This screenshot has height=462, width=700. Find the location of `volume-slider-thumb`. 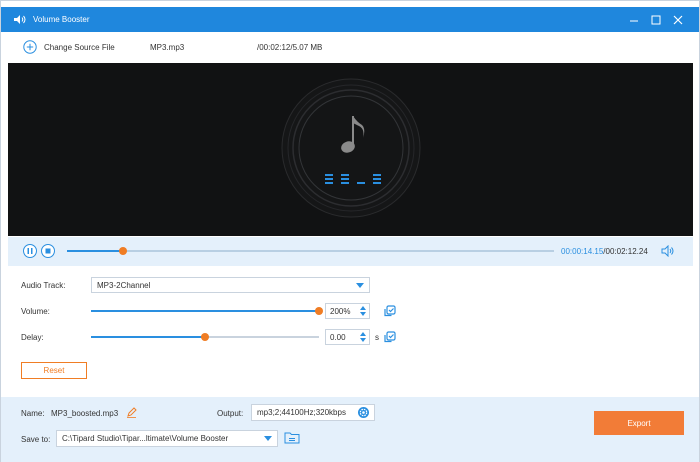

volume-slider-thumb is located at coordinates (319, 311).